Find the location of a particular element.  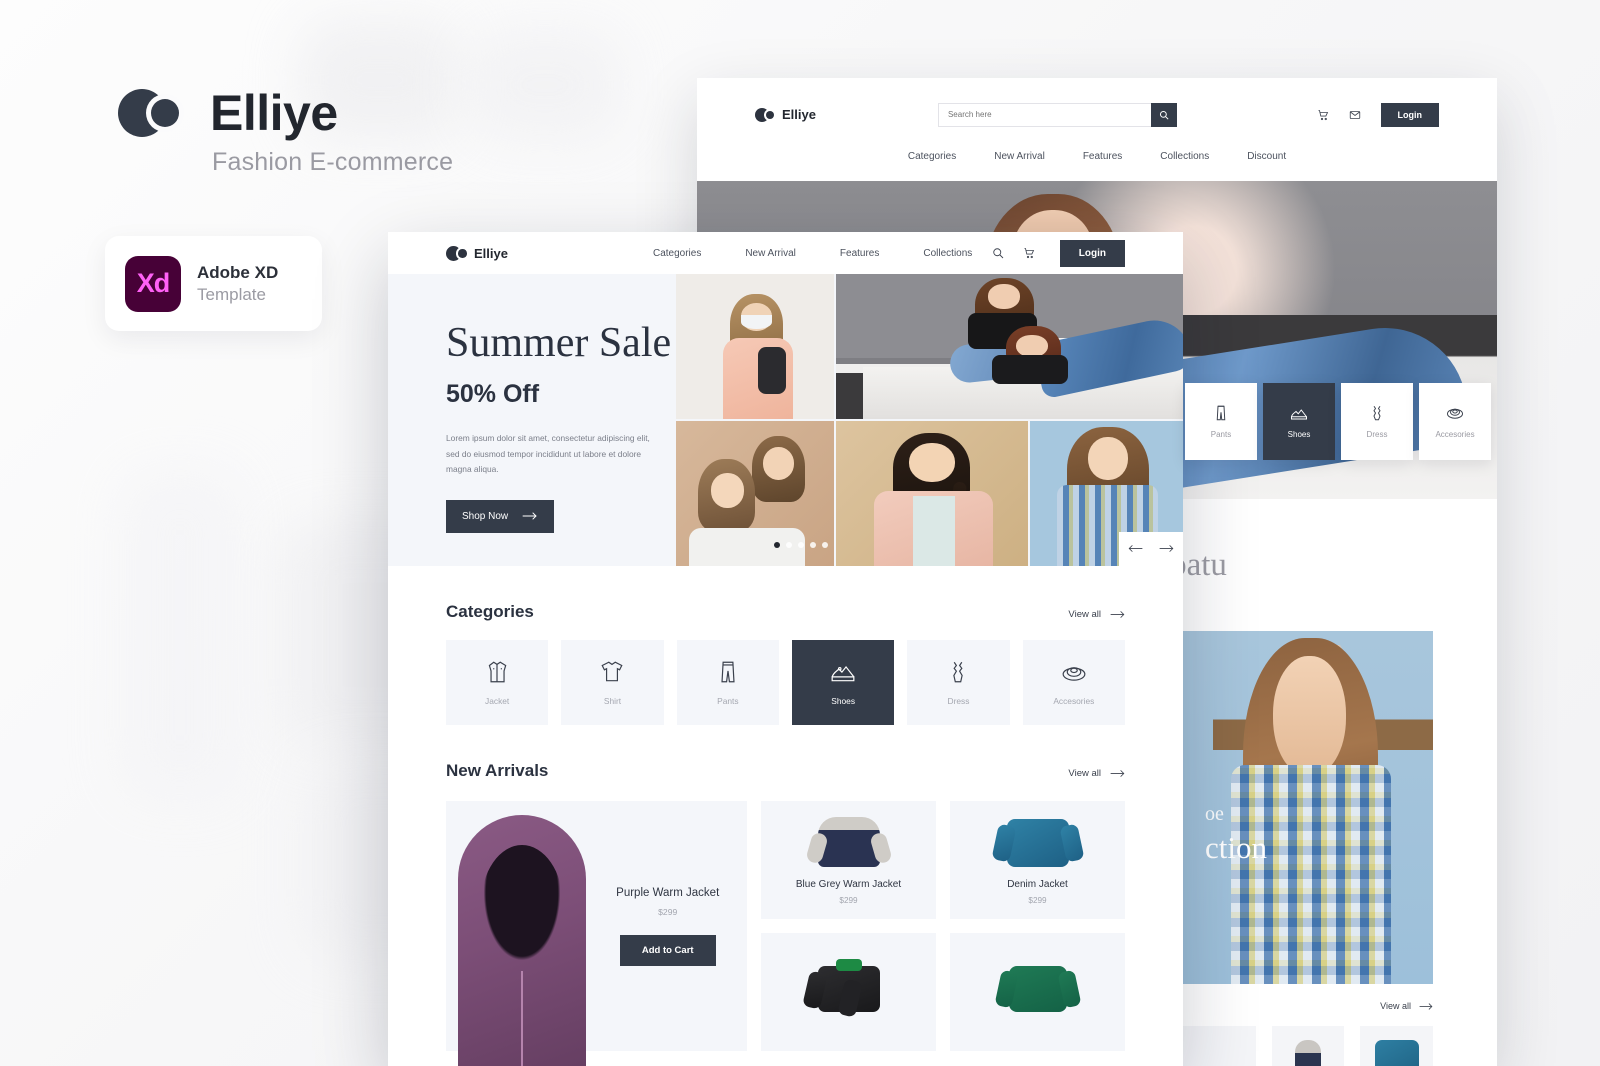

new-arrivals-section-header: New Arrivals View all is located at coordinates (785, 753).